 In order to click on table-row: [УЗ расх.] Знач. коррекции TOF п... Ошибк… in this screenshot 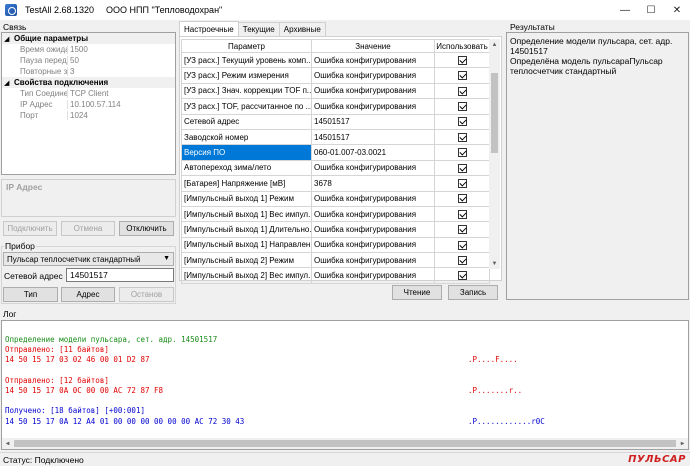, I will do `click(335, 91)`.